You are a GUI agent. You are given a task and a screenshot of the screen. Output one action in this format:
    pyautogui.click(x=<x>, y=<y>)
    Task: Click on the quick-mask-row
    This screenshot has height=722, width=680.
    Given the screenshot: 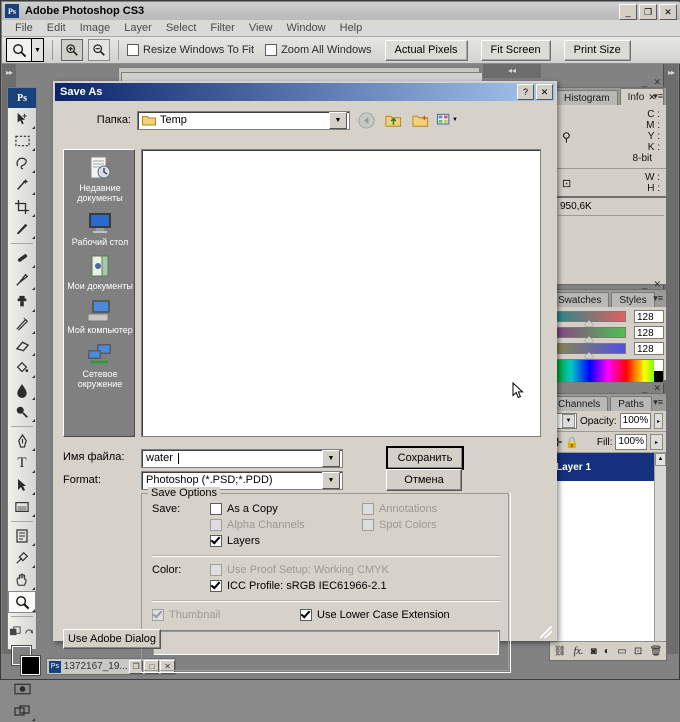 What is the action you would take?
    pyautogui.click(x=22, y=631)
    